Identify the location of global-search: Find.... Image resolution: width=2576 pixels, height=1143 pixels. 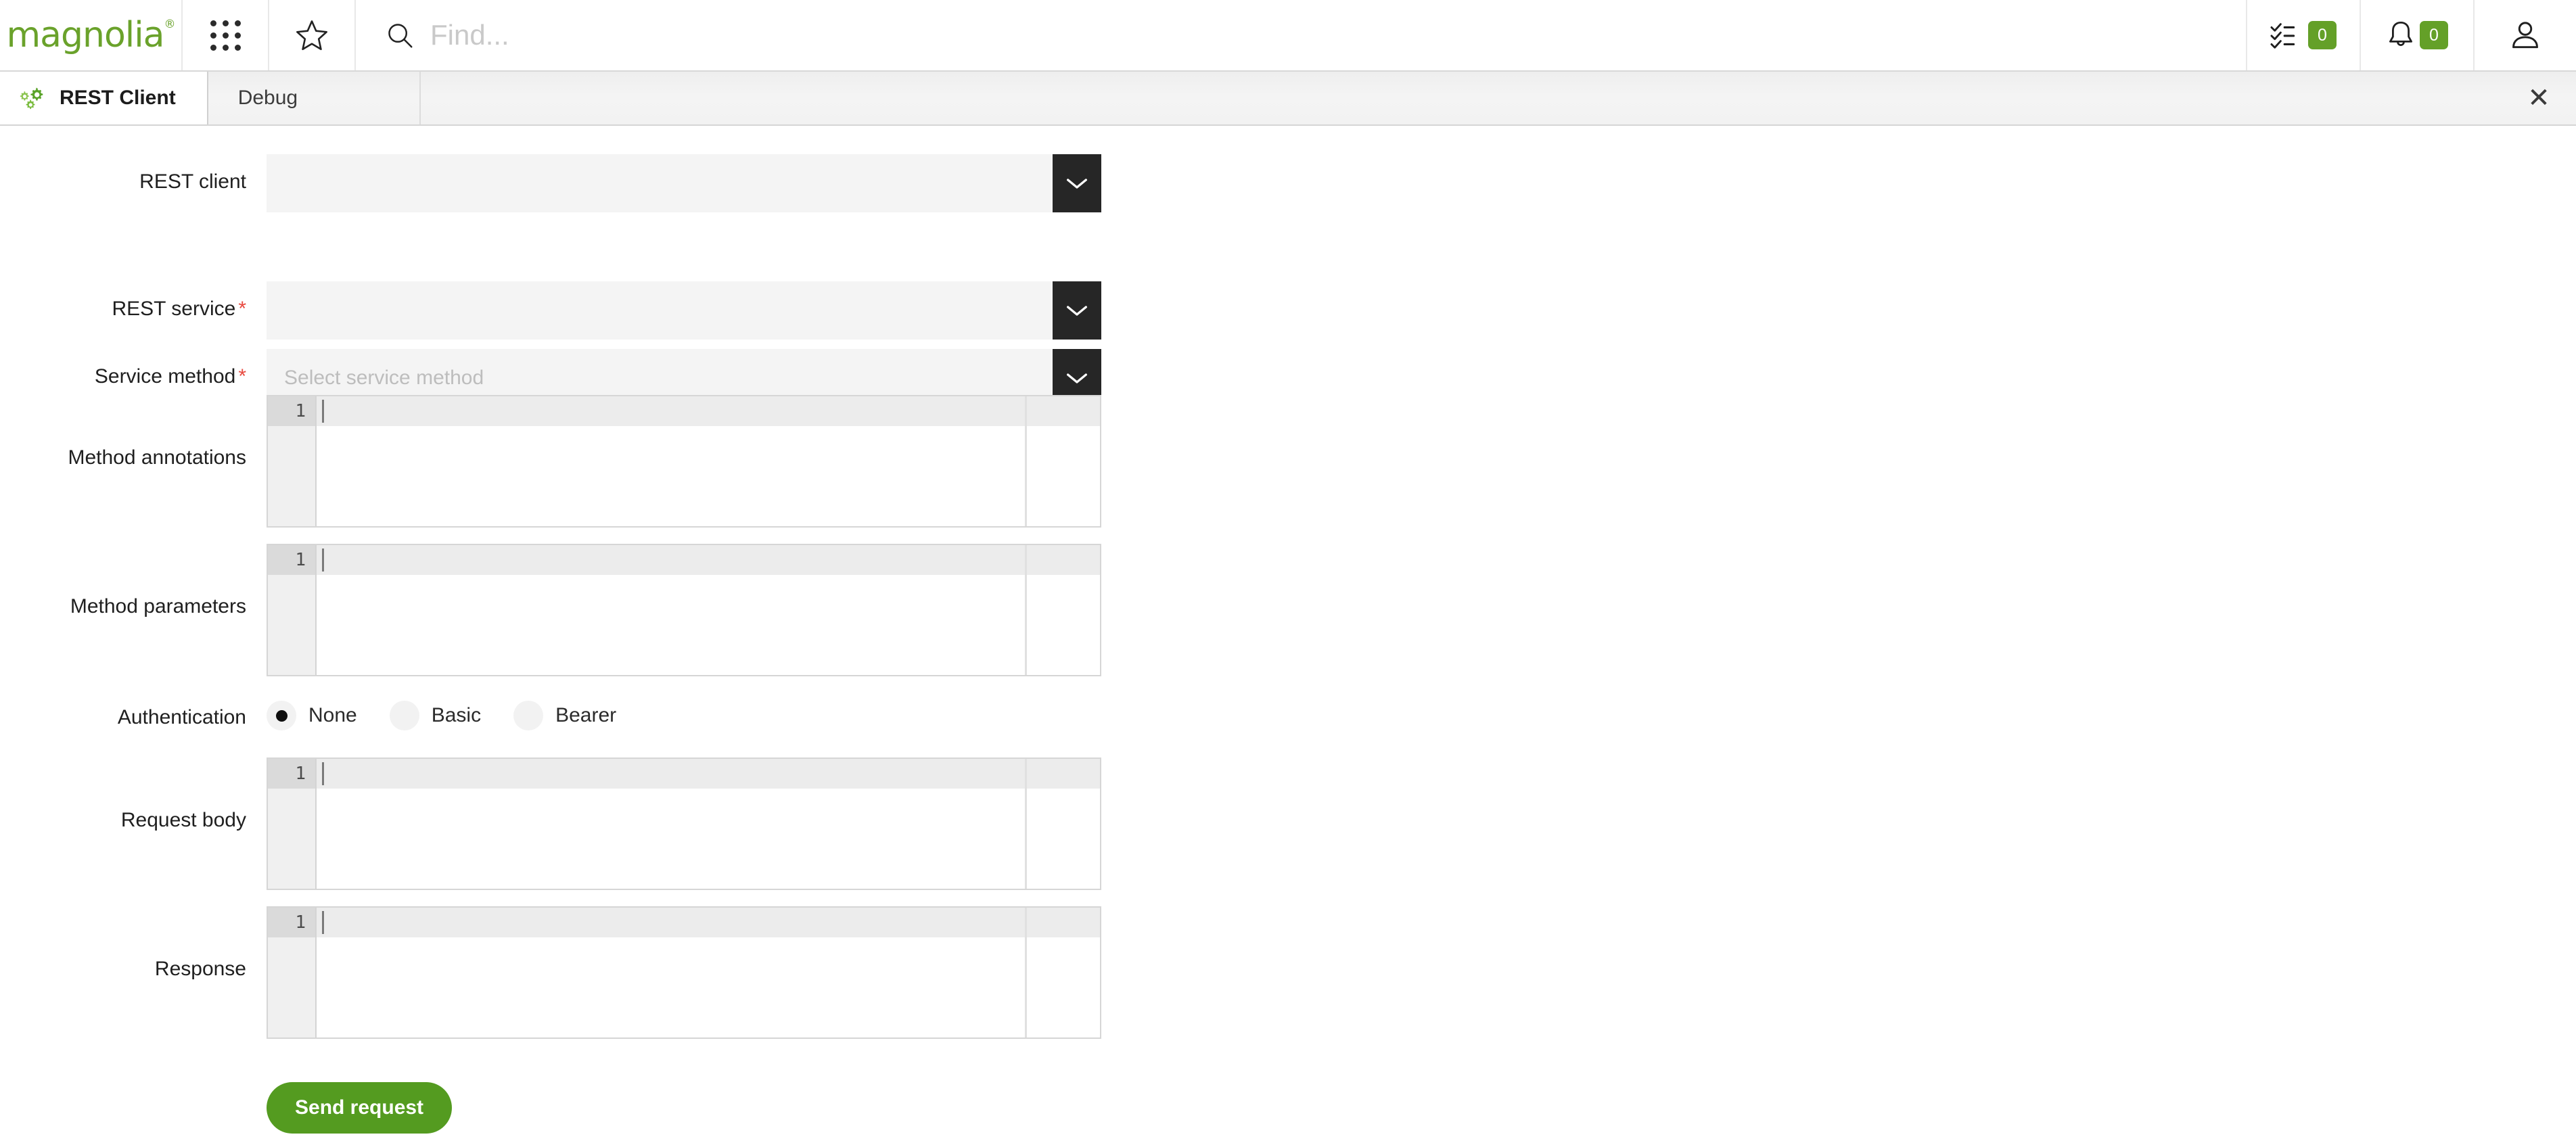
(1301, 35).